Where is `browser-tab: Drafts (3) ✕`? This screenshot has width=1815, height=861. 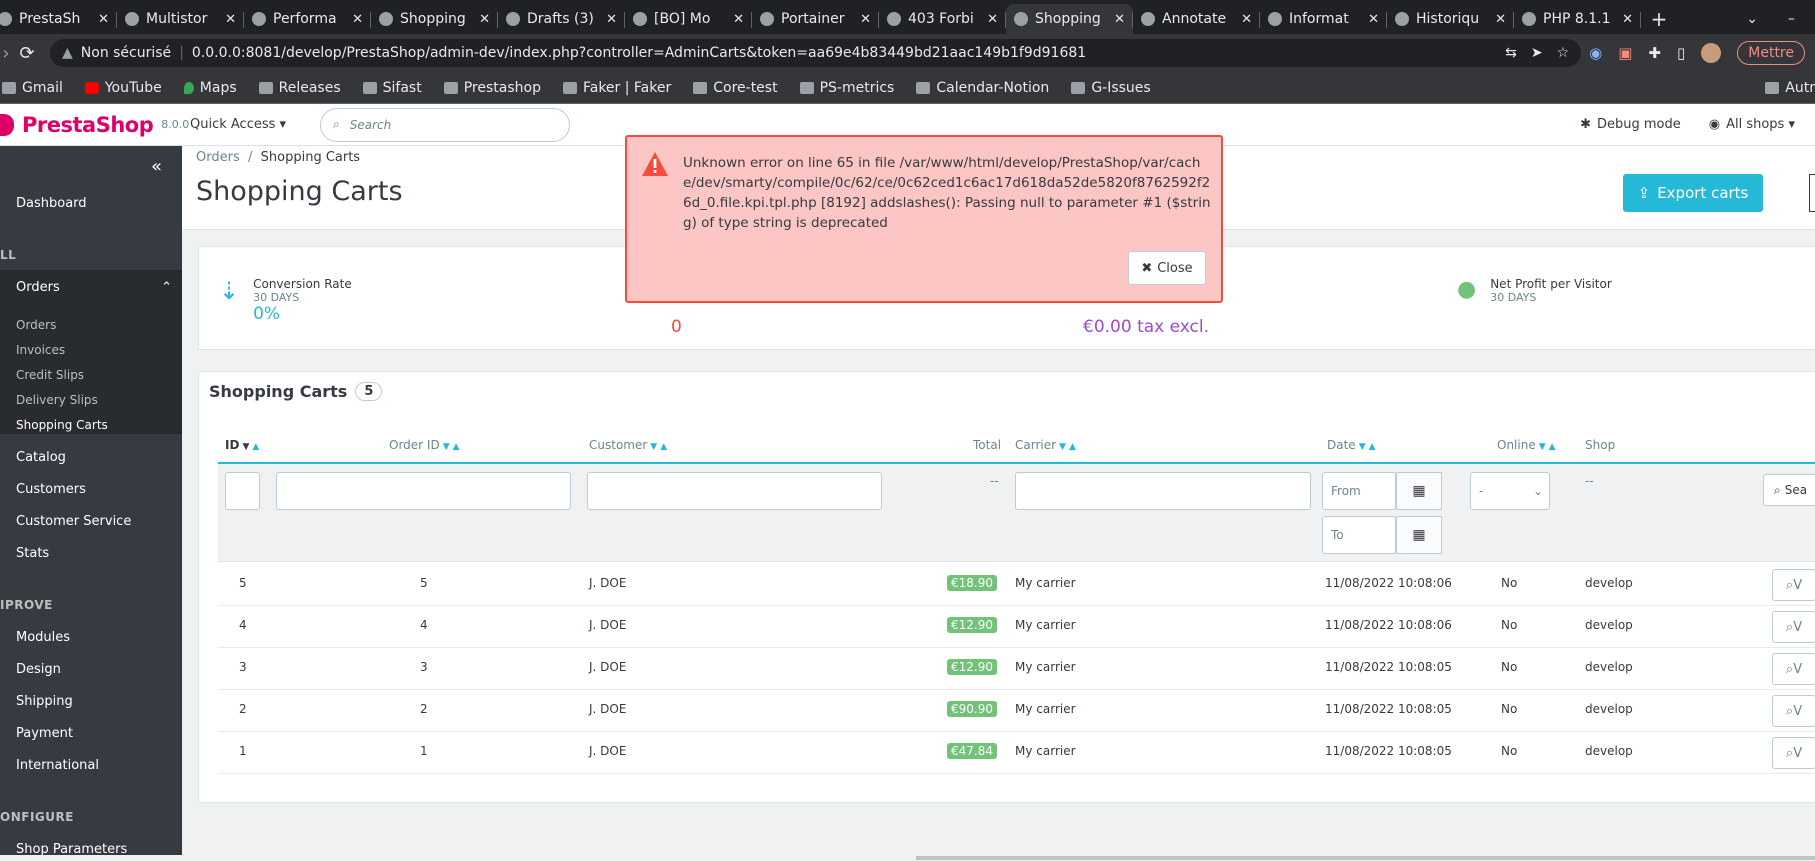
browser-tab: Drafts (3) ✕ is located at coordinates (561, 19).